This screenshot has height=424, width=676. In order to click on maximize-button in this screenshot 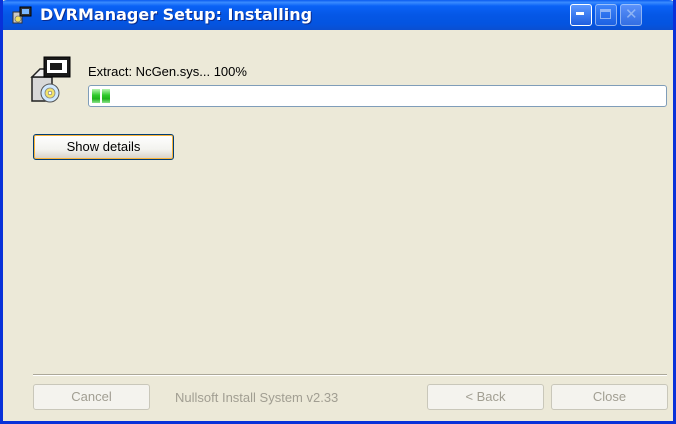, I will do `click(606, 15)`.